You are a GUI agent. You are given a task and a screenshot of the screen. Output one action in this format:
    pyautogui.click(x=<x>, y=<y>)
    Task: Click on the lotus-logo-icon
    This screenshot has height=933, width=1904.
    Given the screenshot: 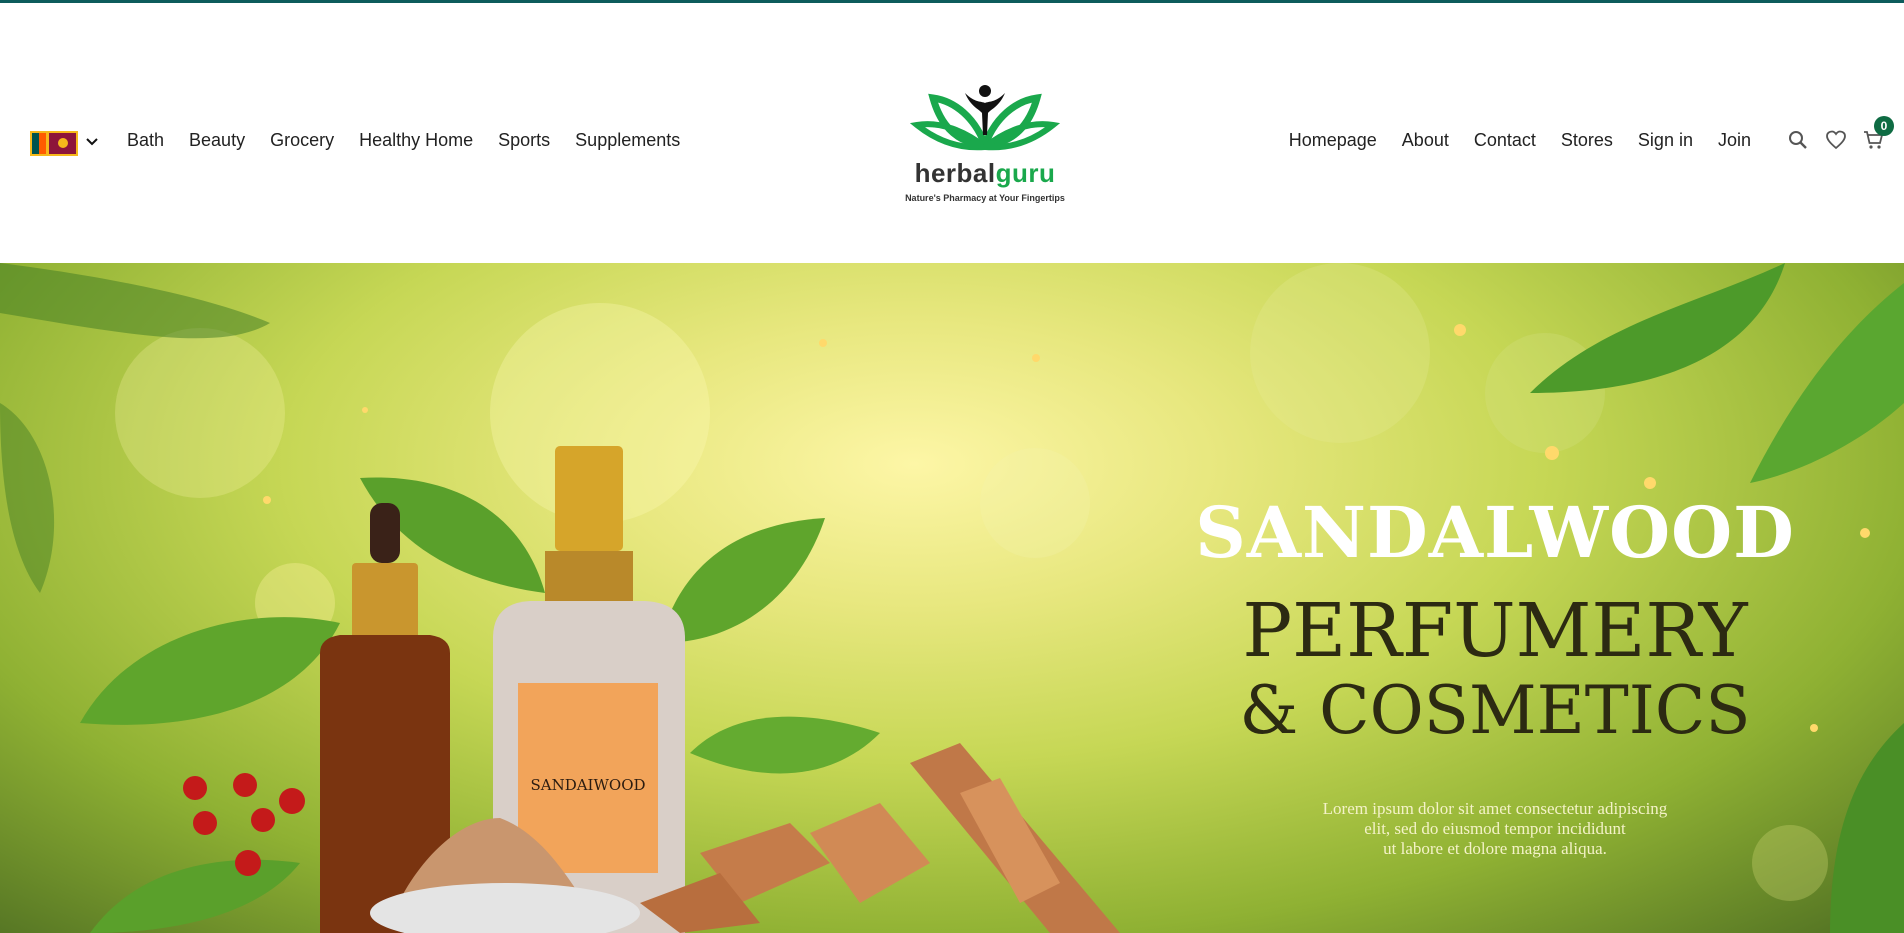 What is the action you would take?
    pyautogui.click(x=985, y=118)
    